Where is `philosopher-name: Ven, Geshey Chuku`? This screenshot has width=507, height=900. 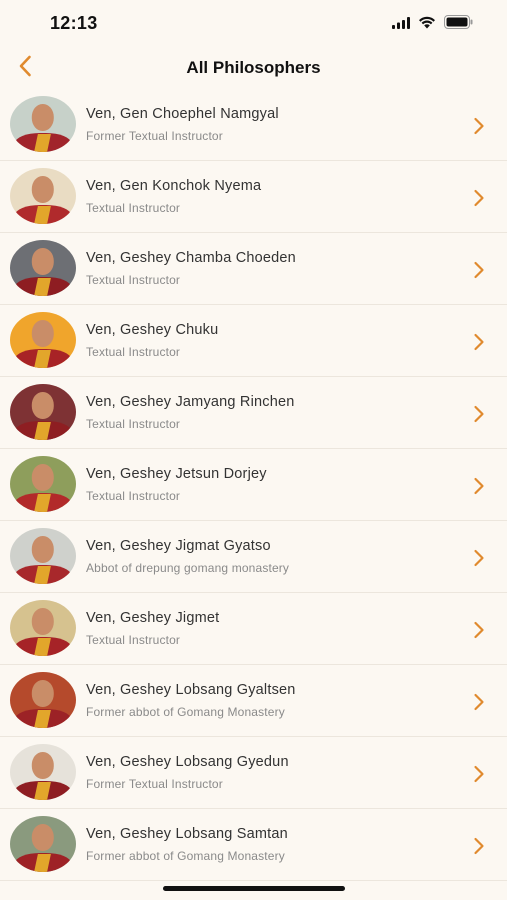 philosopher-name: Ven, Geshey Chuku is located at coordinates (152, 330).